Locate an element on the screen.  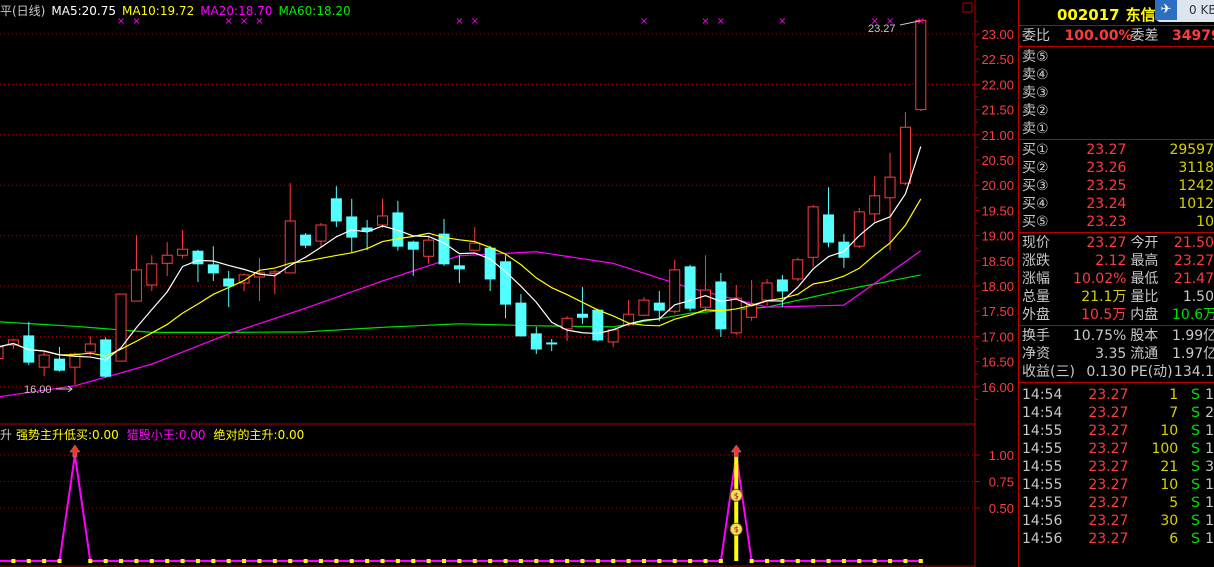
stat-value: 10.5万 is located at coordinates (1104, 315).